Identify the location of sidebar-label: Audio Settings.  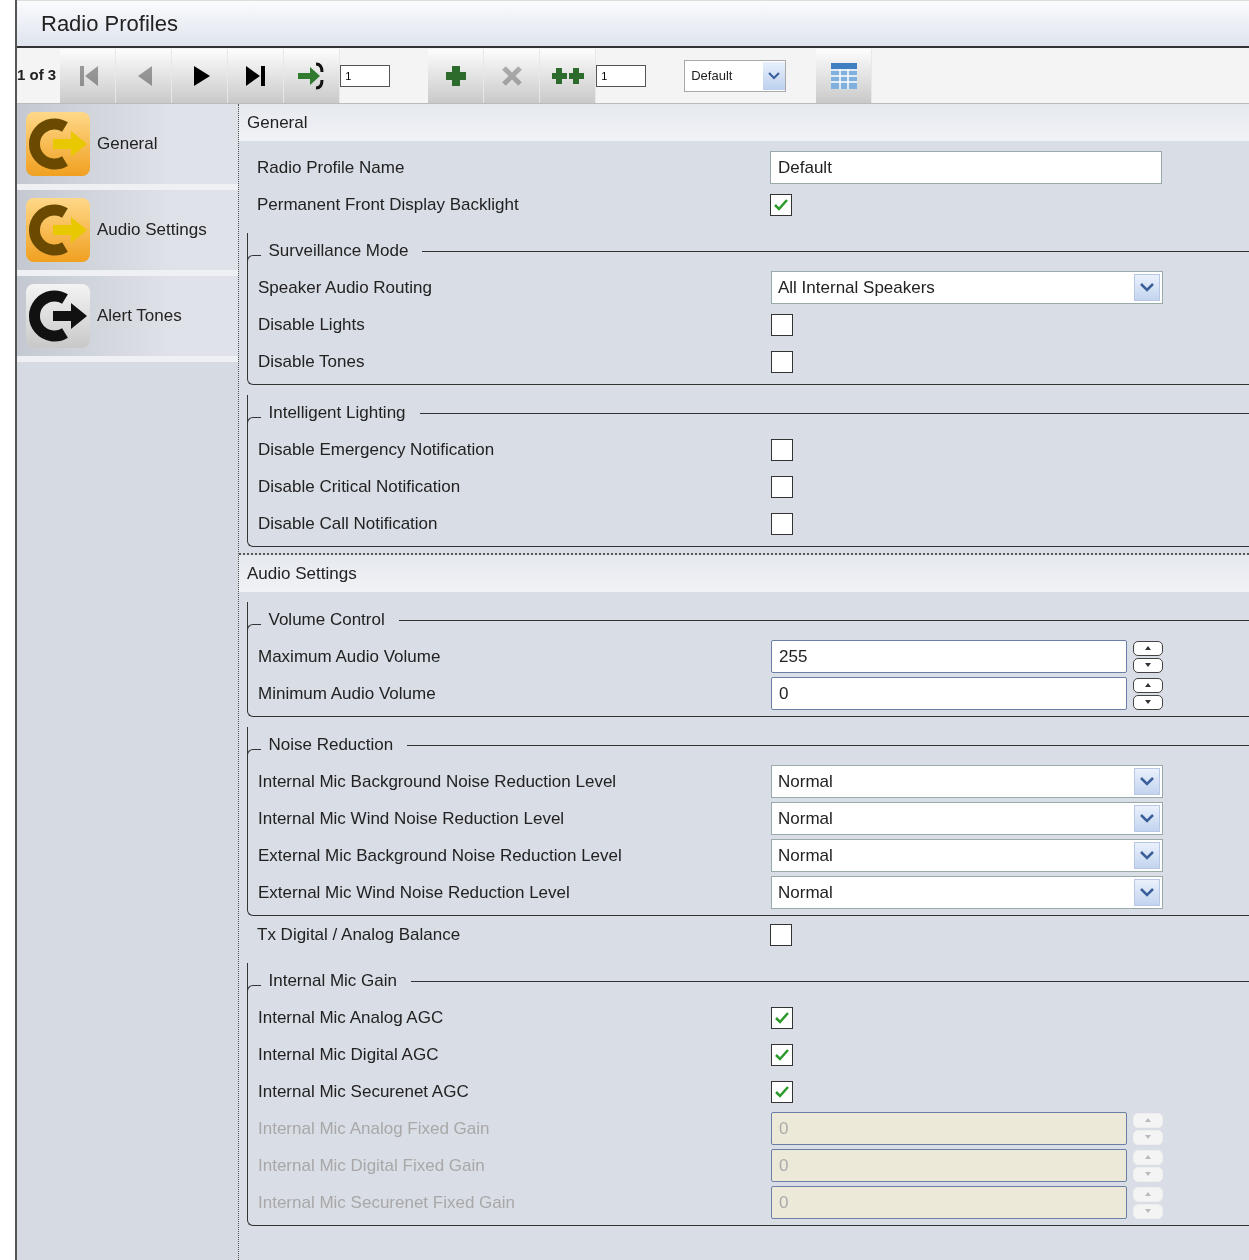
(152, 230).